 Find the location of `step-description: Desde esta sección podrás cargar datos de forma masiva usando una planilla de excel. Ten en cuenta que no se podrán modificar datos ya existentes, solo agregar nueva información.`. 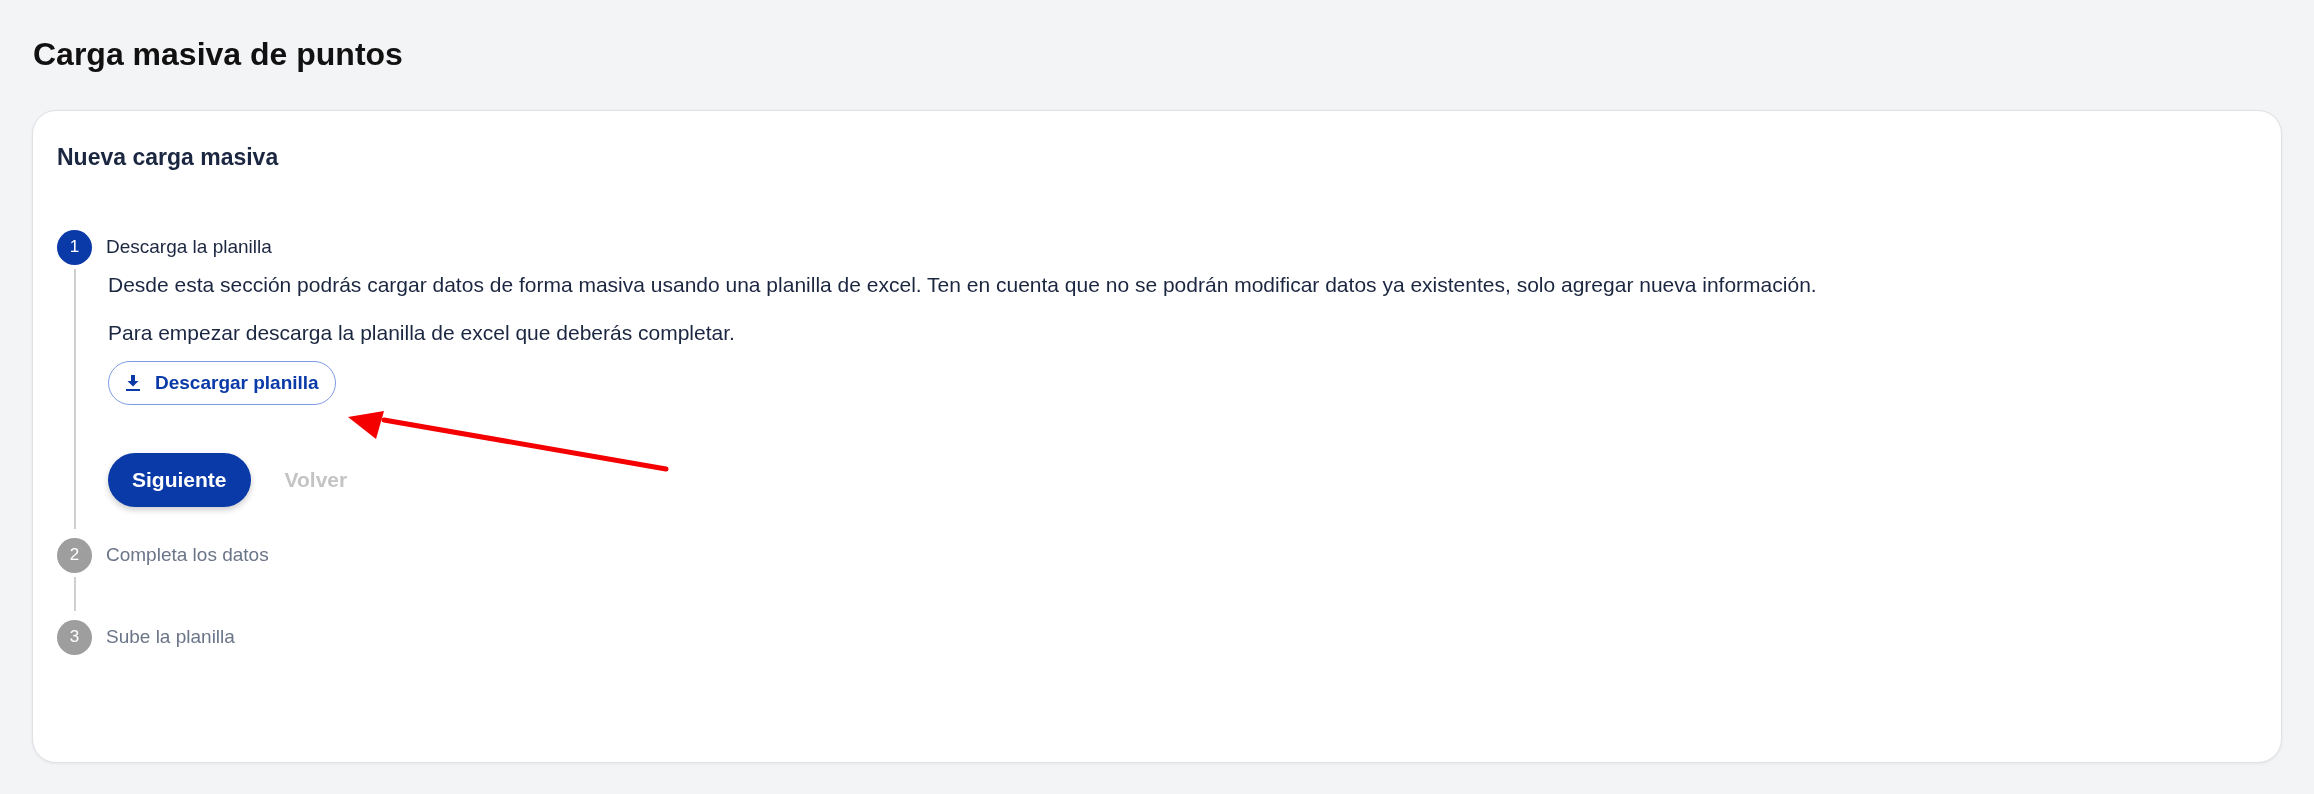

step-description: Desde esta sección podrás cargar datos de forma masiva usando una planilla de excel. Ten en cuenta que no se podrán modificar datos ya existentes, solo agregar nueva información. is located at coordinates (963, 285).